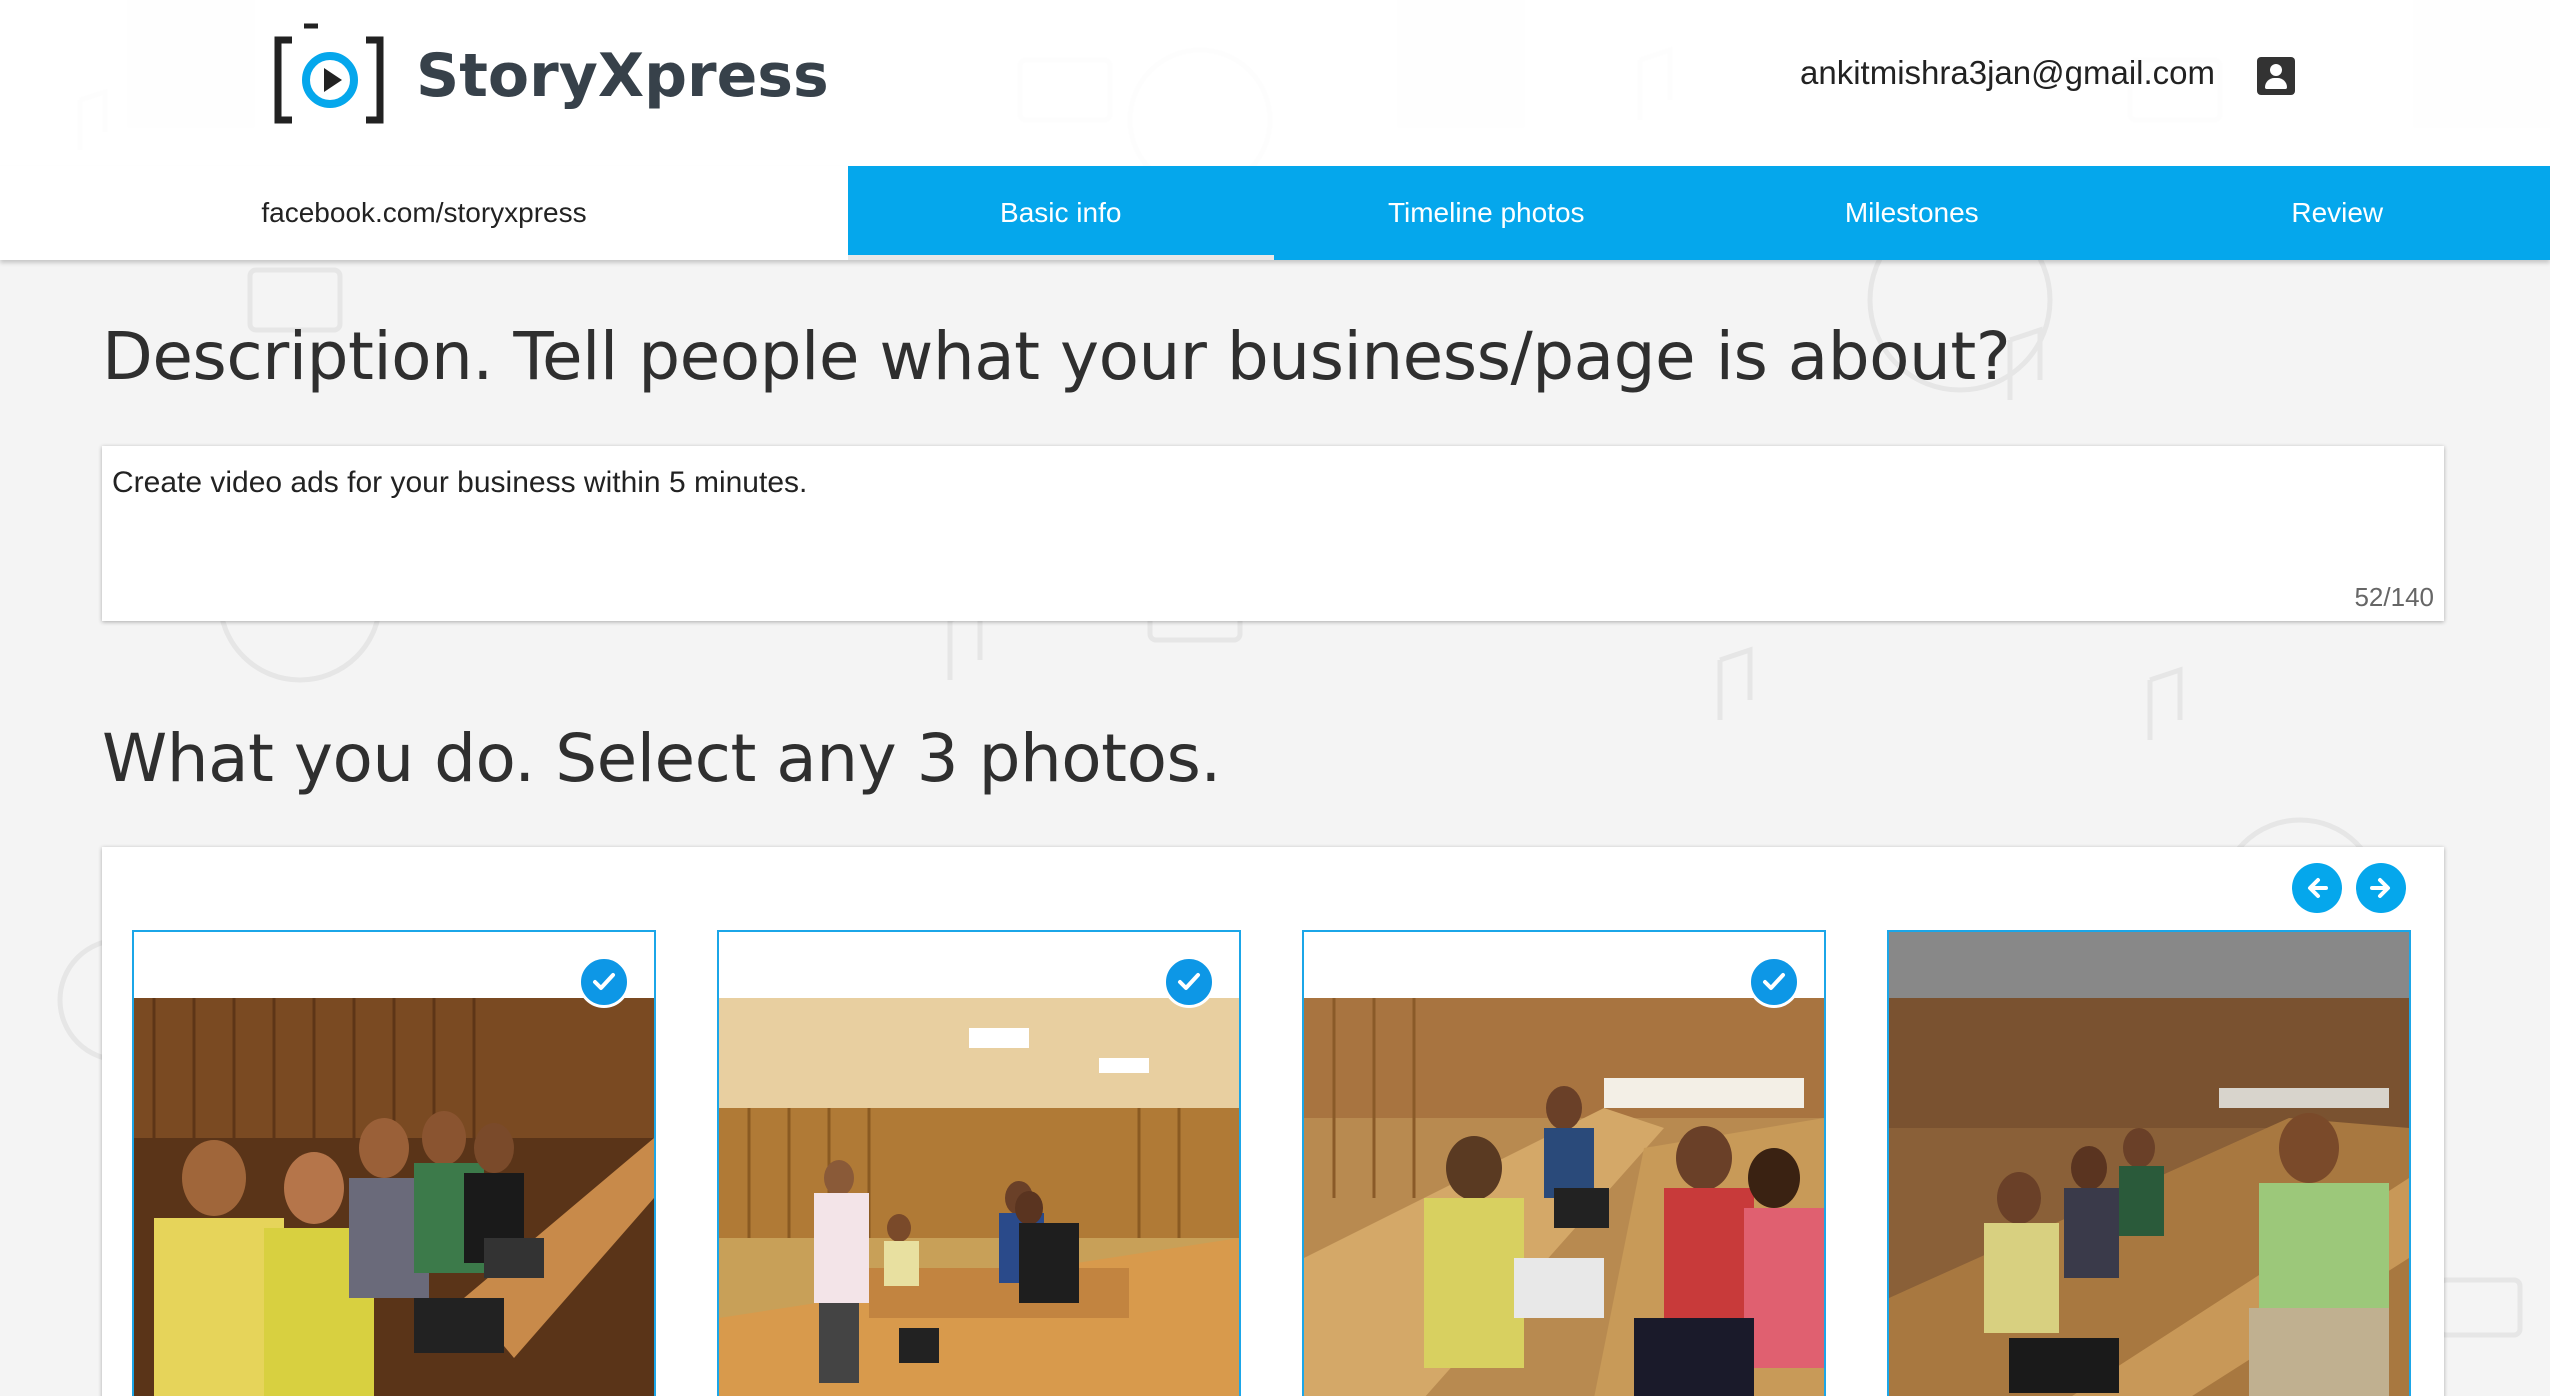  Describe the element at coordinates (661, 758) in the screenshot. I see `photos-title: What you do. Select any 3 photos.` at that location.